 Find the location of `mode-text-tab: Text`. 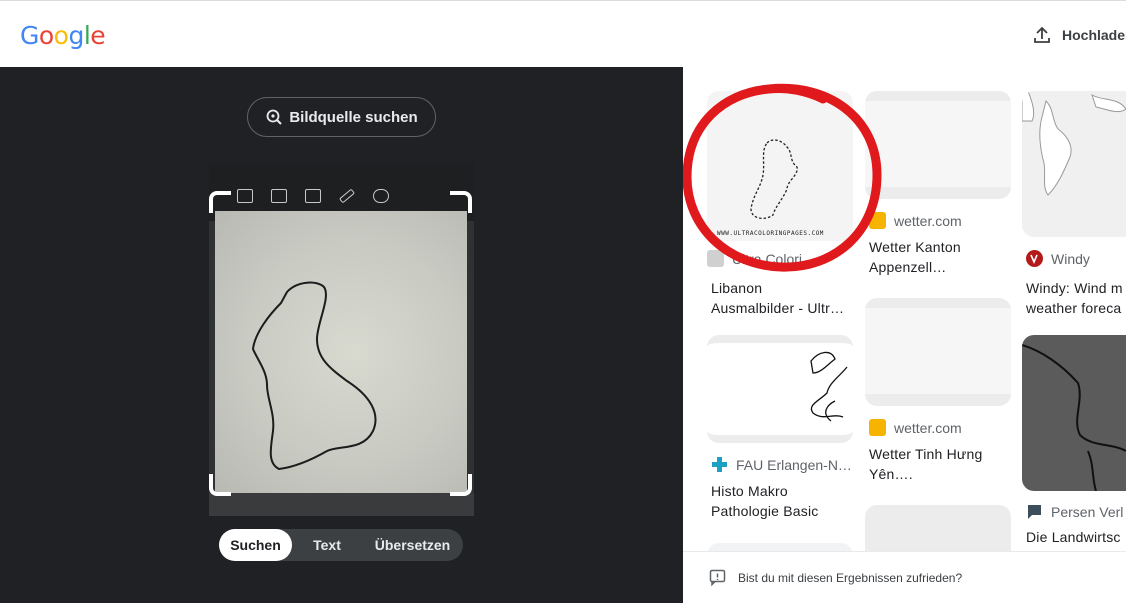

mode-text-tab: Text is located at coordinates (327, 545).